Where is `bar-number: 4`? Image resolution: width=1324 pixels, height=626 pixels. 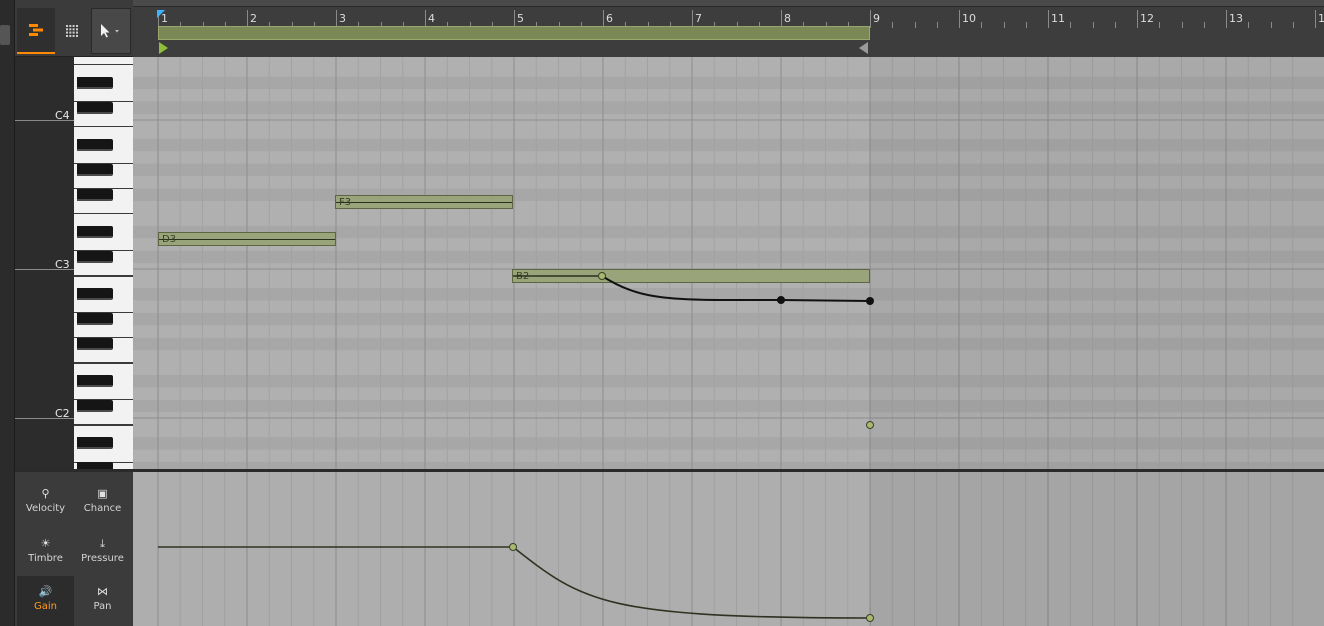 bar-number: 4 is located at coordinates (431, 18).